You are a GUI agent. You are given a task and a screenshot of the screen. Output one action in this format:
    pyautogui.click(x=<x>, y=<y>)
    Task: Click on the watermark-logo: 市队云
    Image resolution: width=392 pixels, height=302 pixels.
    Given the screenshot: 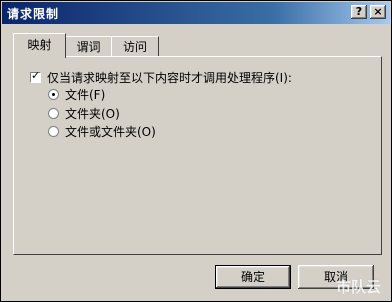 What is the action you would take?
    pyautogui.click(x=358, y=287)
    